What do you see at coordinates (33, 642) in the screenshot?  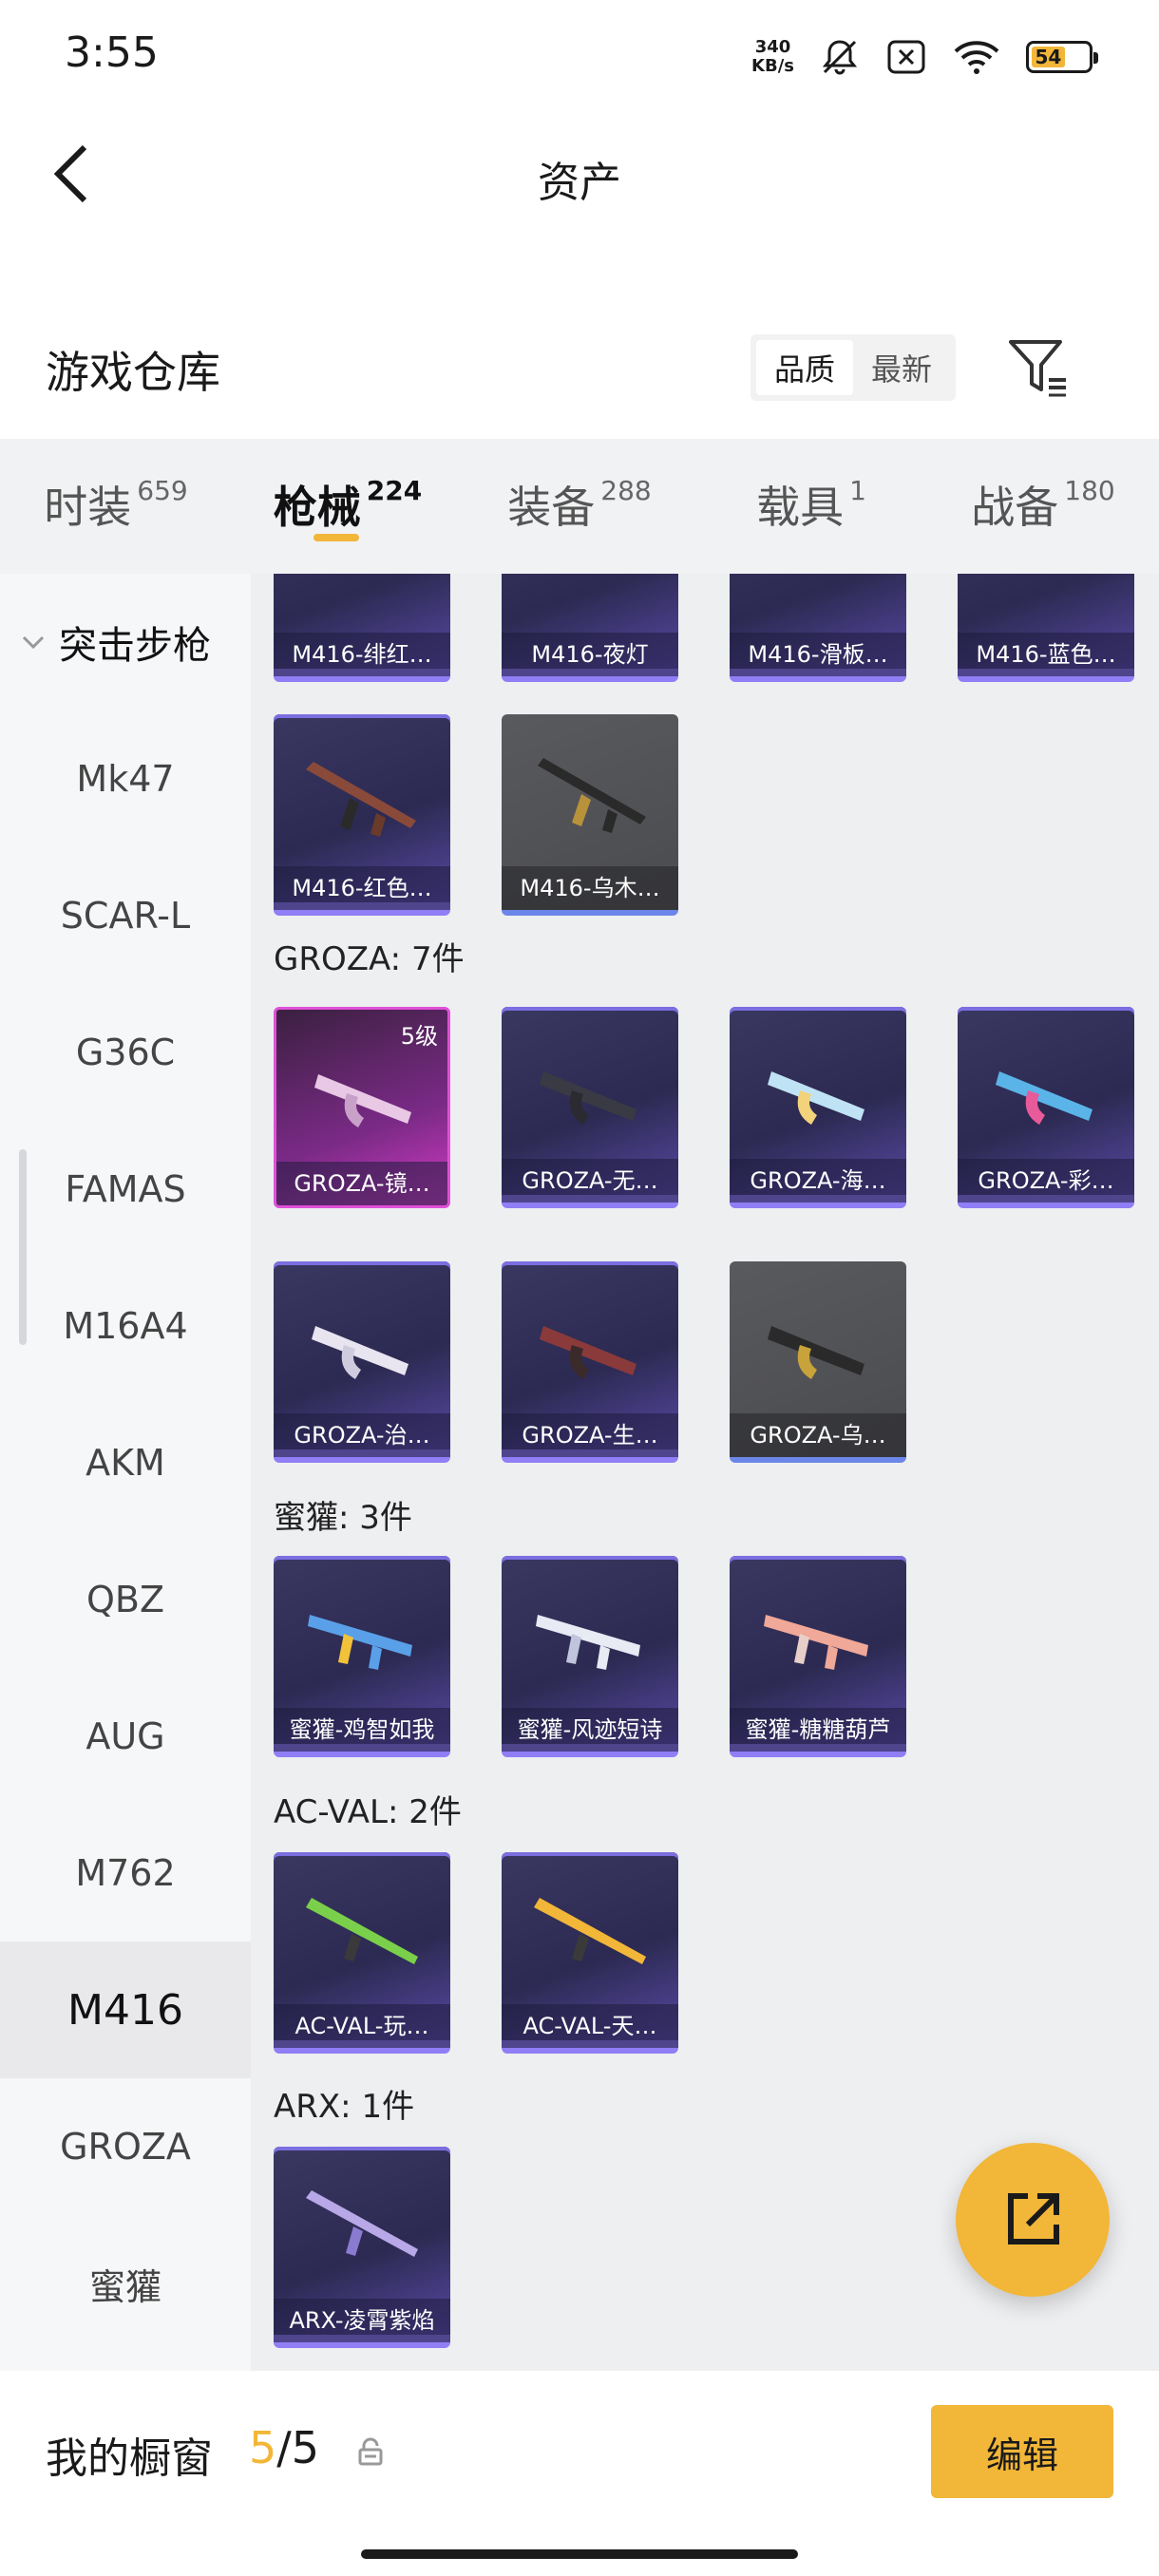 I see `chevron-down-icon` at bounding box center [33, 642].